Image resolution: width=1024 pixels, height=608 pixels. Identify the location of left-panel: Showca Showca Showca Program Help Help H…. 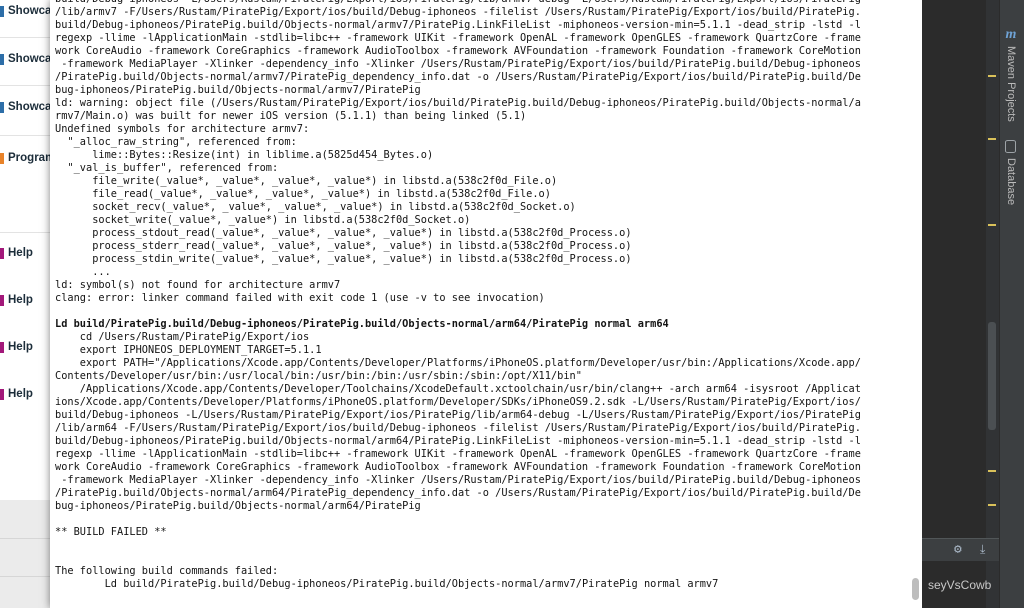
(25, 304).